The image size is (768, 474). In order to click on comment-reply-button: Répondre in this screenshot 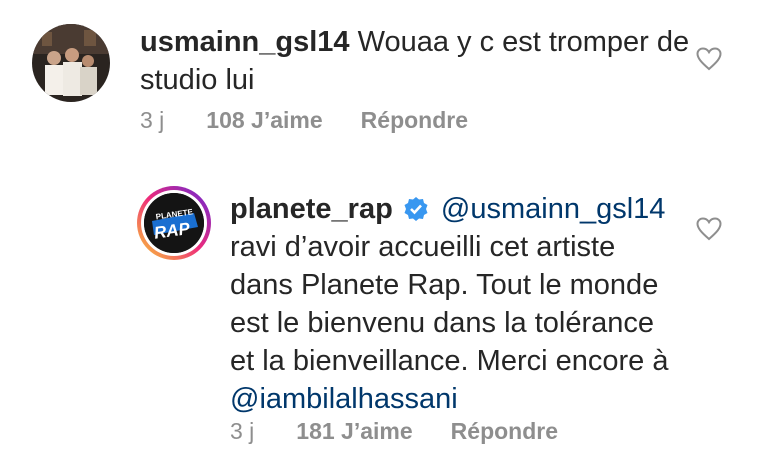, I will do `click(414, 120)`.